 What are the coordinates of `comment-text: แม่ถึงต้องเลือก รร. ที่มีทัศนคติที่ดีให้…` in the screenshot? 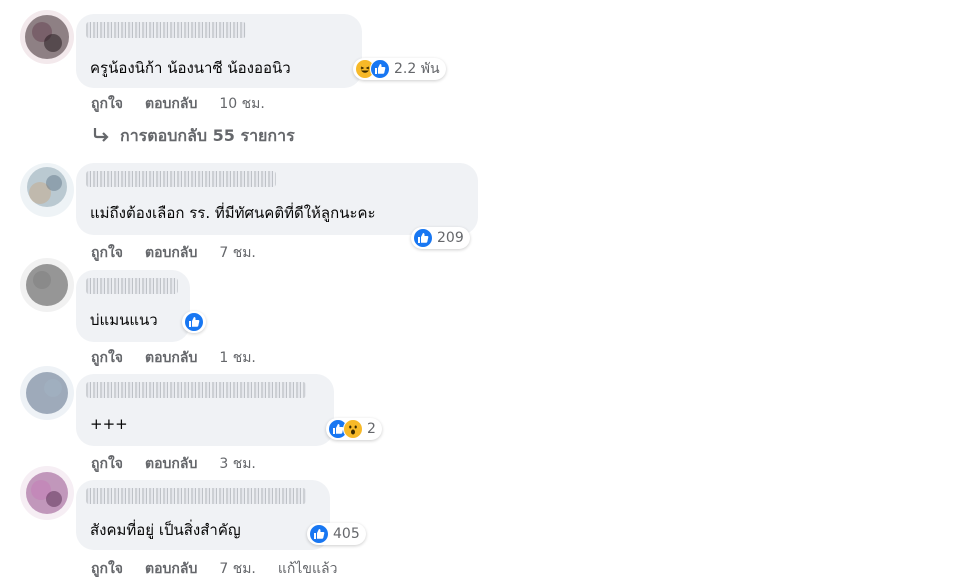 It's located at (233, 213).